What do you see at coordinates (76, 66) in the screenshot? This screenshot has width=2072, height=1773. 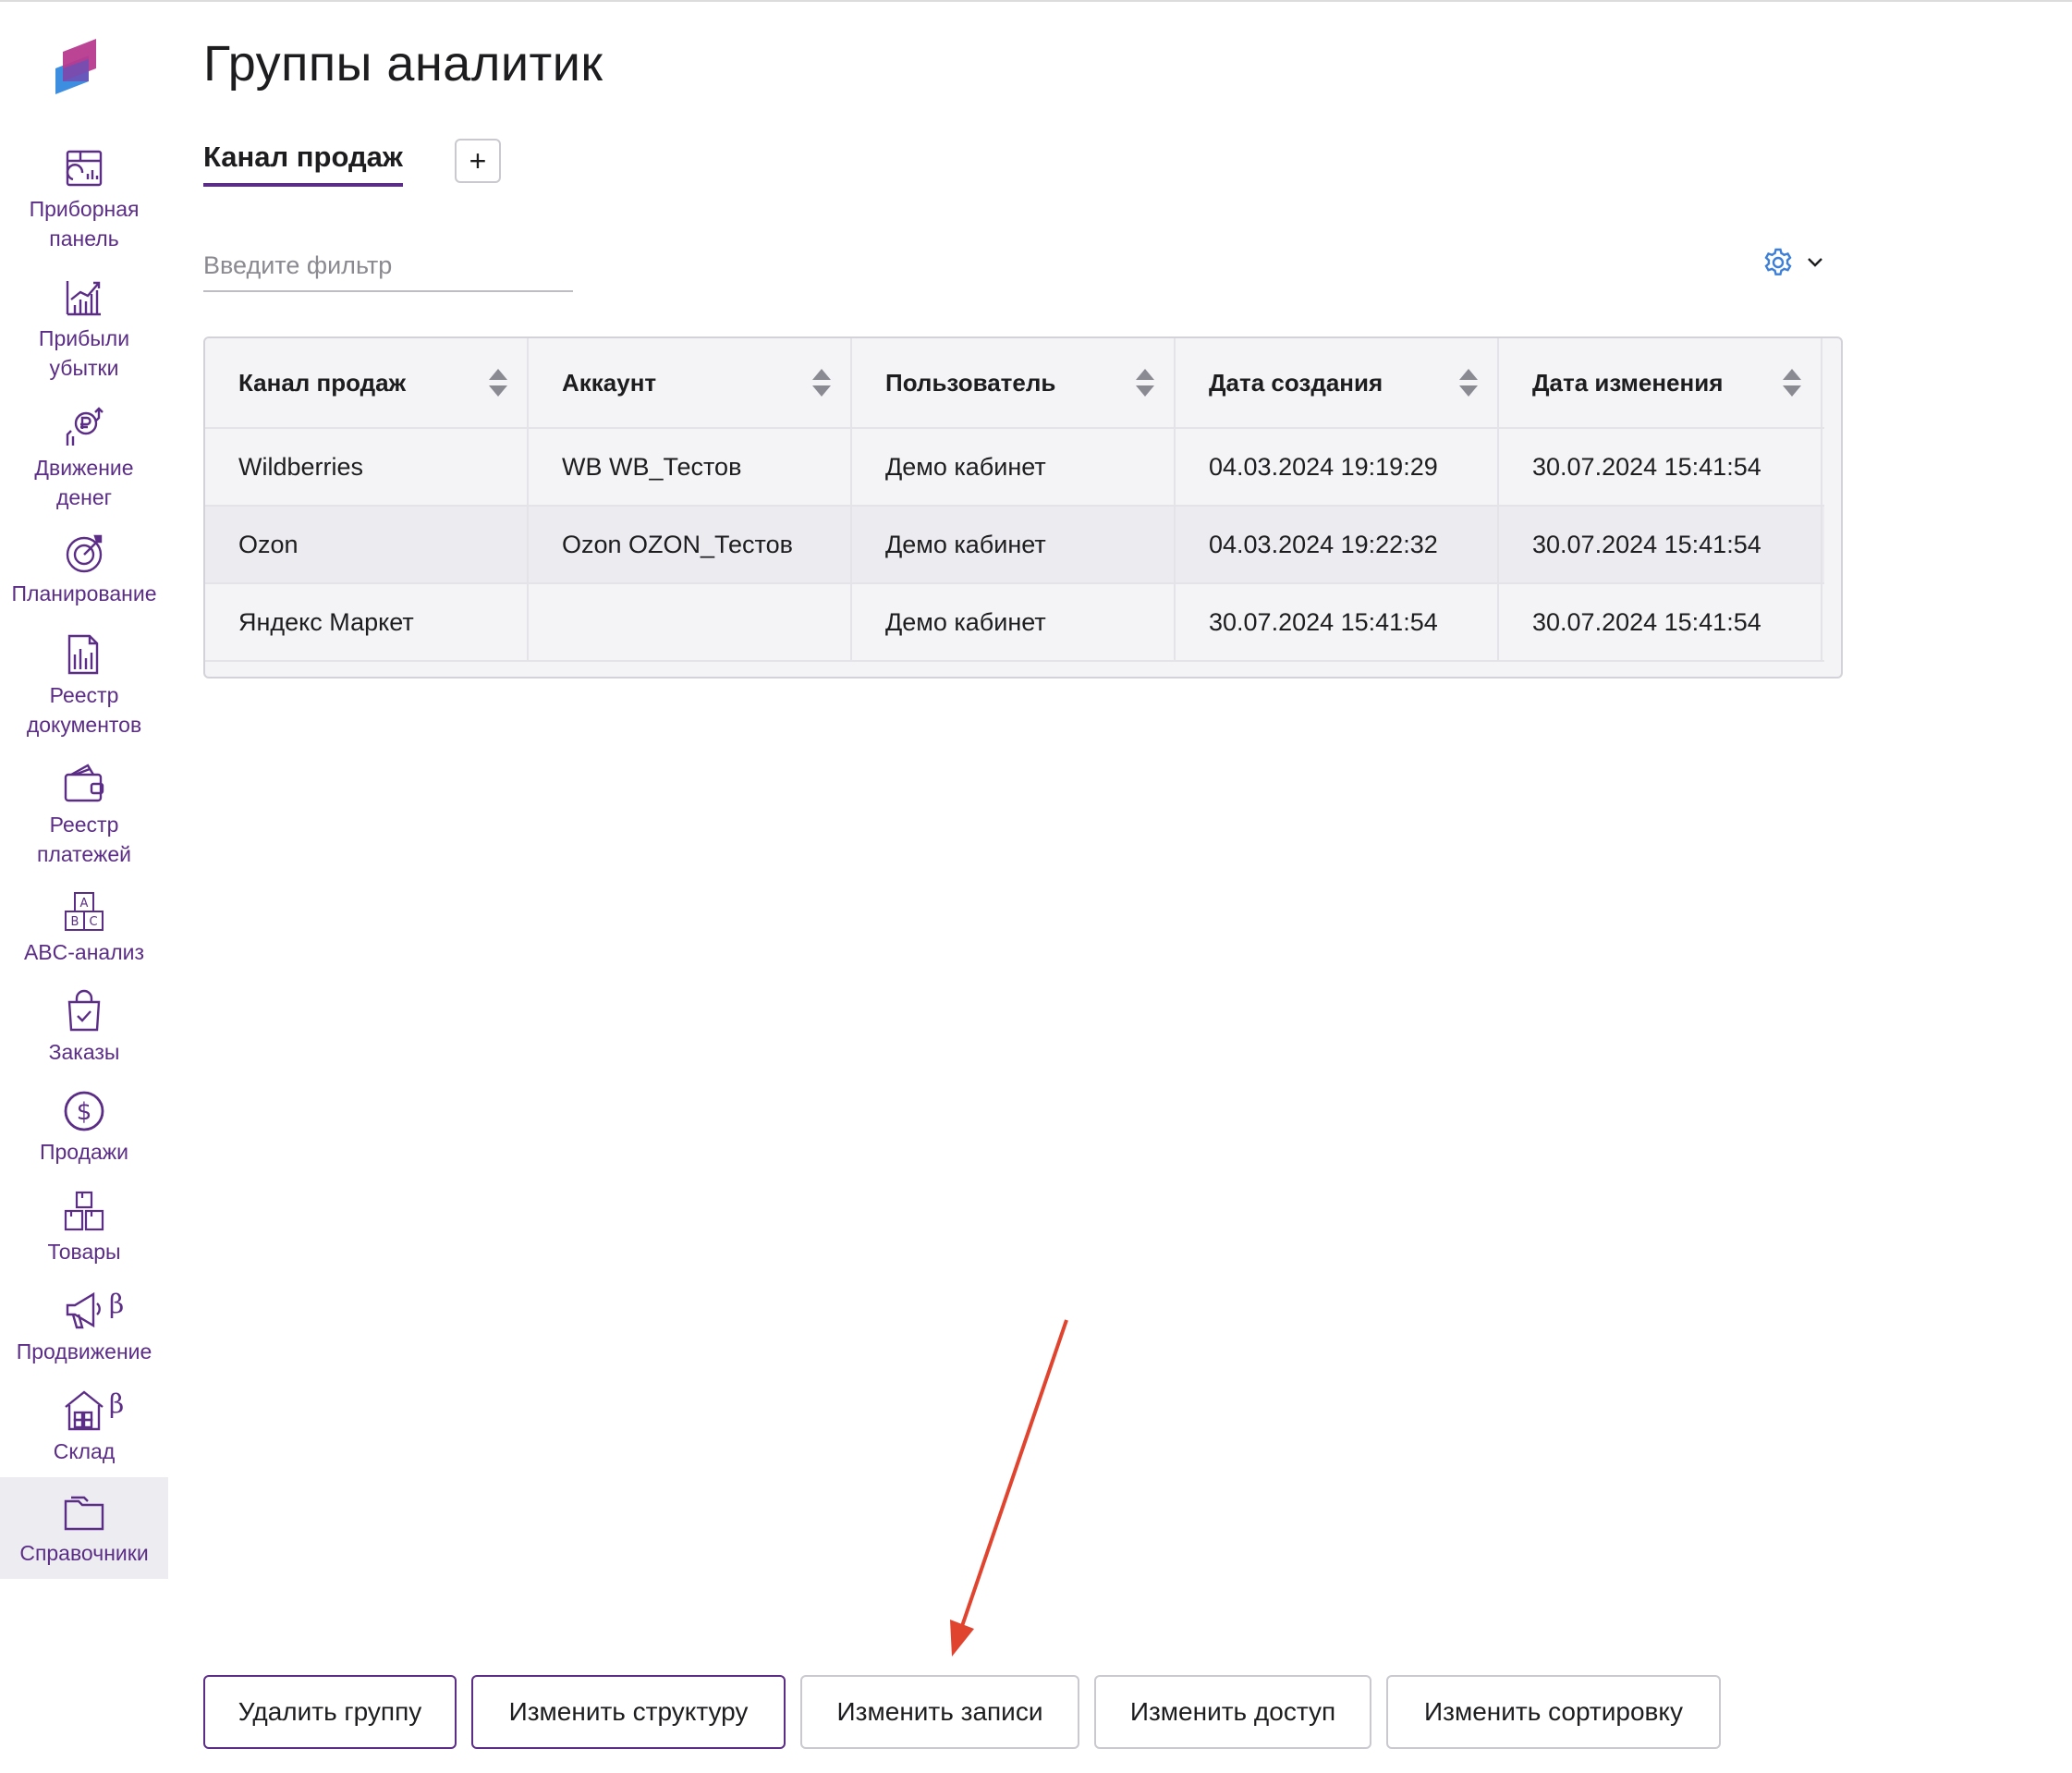 I see `app-logo` at bounding box center [76, 66].